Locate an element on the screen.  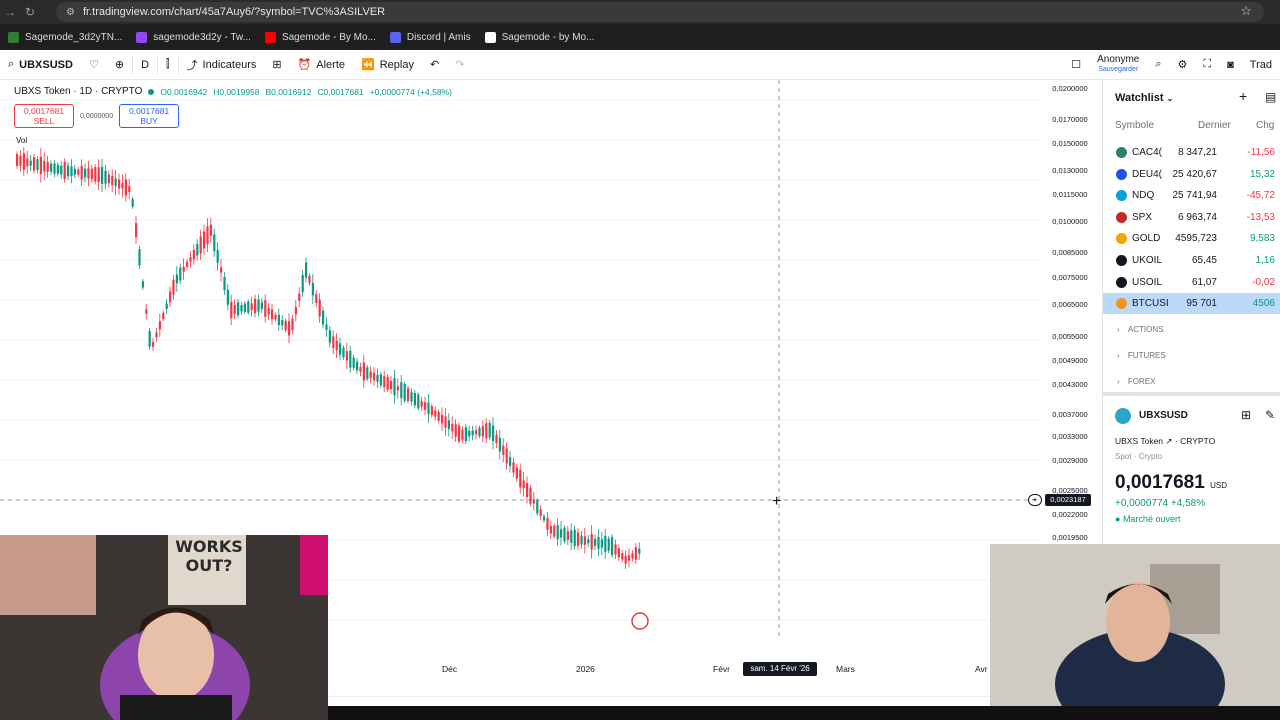
watchlist-title: Watchlist ⌄ is located at coordinates (1144, 98).